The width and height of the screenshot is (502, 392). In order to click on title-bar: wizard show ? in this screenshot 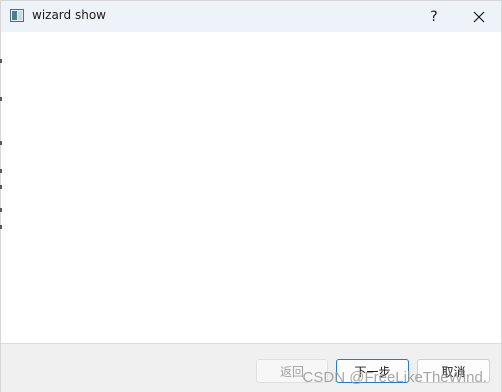, I will do `click(251, 16)`.